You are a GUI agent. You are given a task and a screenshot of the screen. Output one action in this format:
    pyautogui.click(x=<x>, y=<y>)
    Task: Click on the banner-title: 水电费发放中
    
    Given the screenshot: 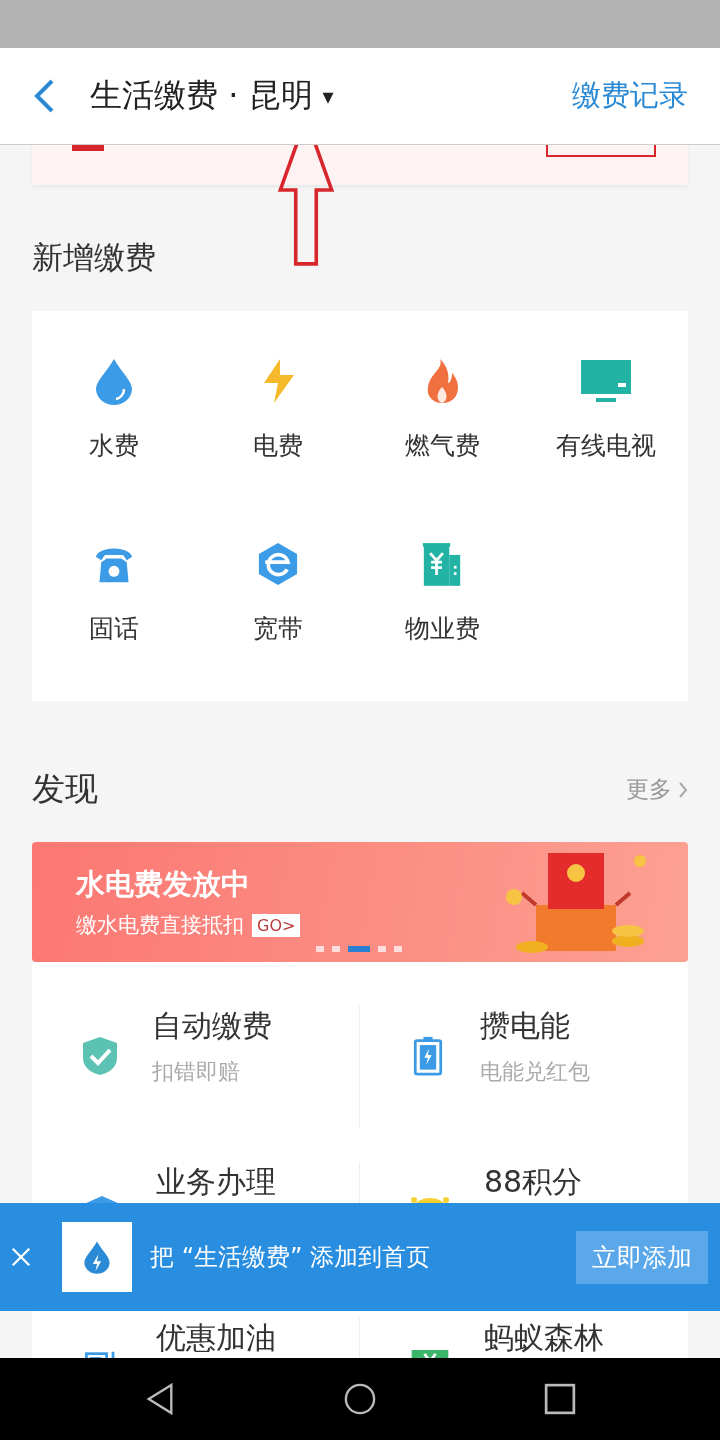 What is the action you would take?
    pyautogui.click(x=163, y=884)
    